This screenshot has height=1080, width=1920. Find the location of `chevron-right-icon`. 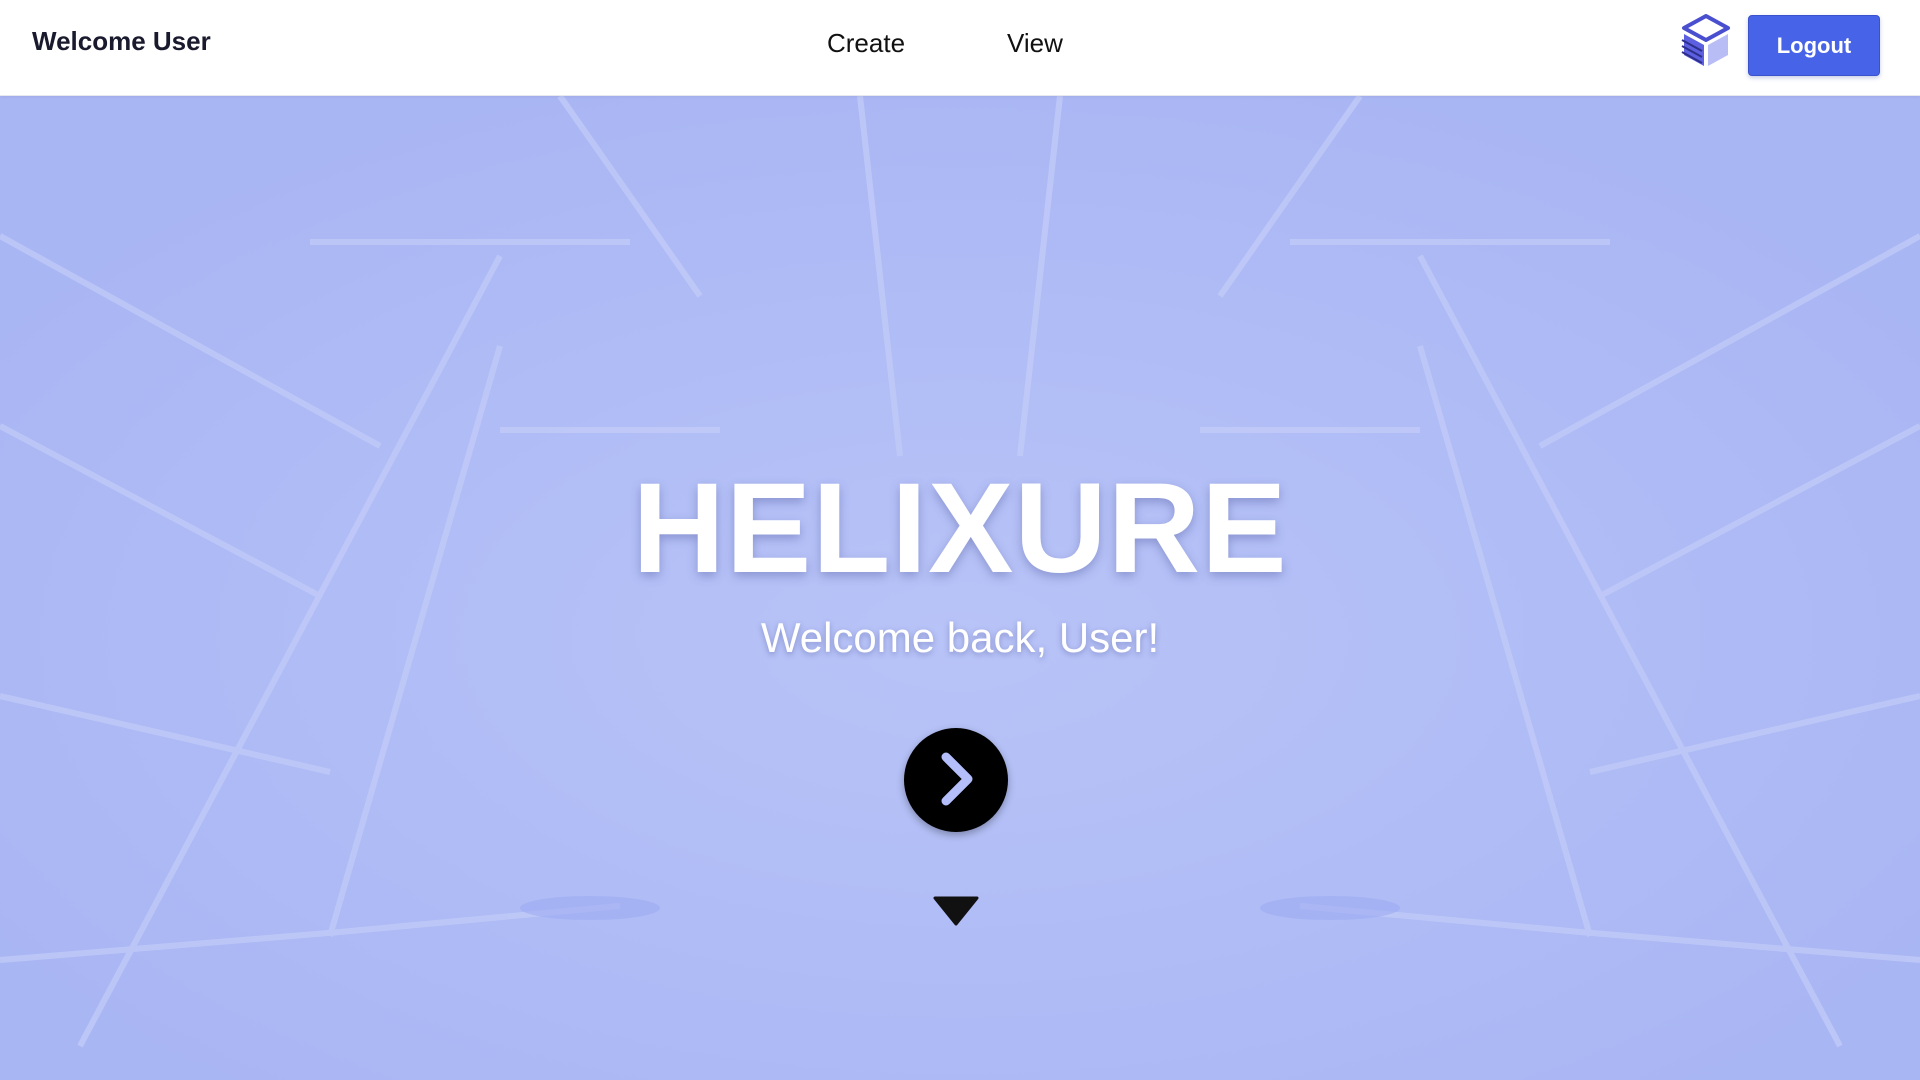

chevron-right-icon is located at coordinates (956, 780).